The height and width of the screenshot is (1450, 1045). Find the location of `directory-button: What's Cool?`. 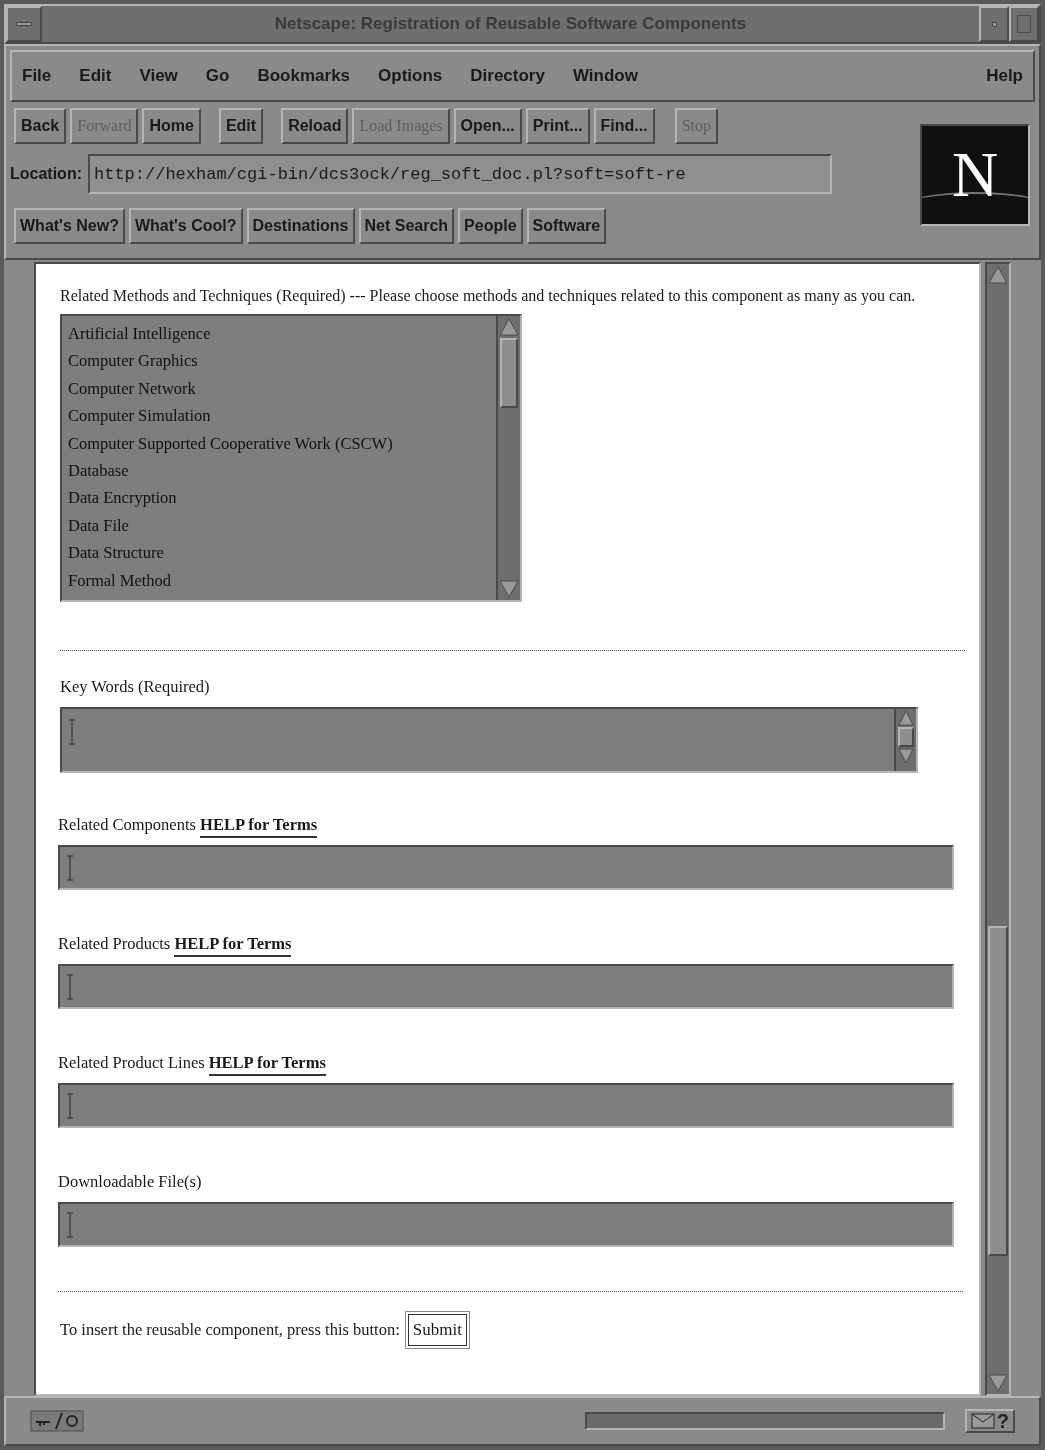

directory-button: What's Cool? is located at coordinates (185, 226).